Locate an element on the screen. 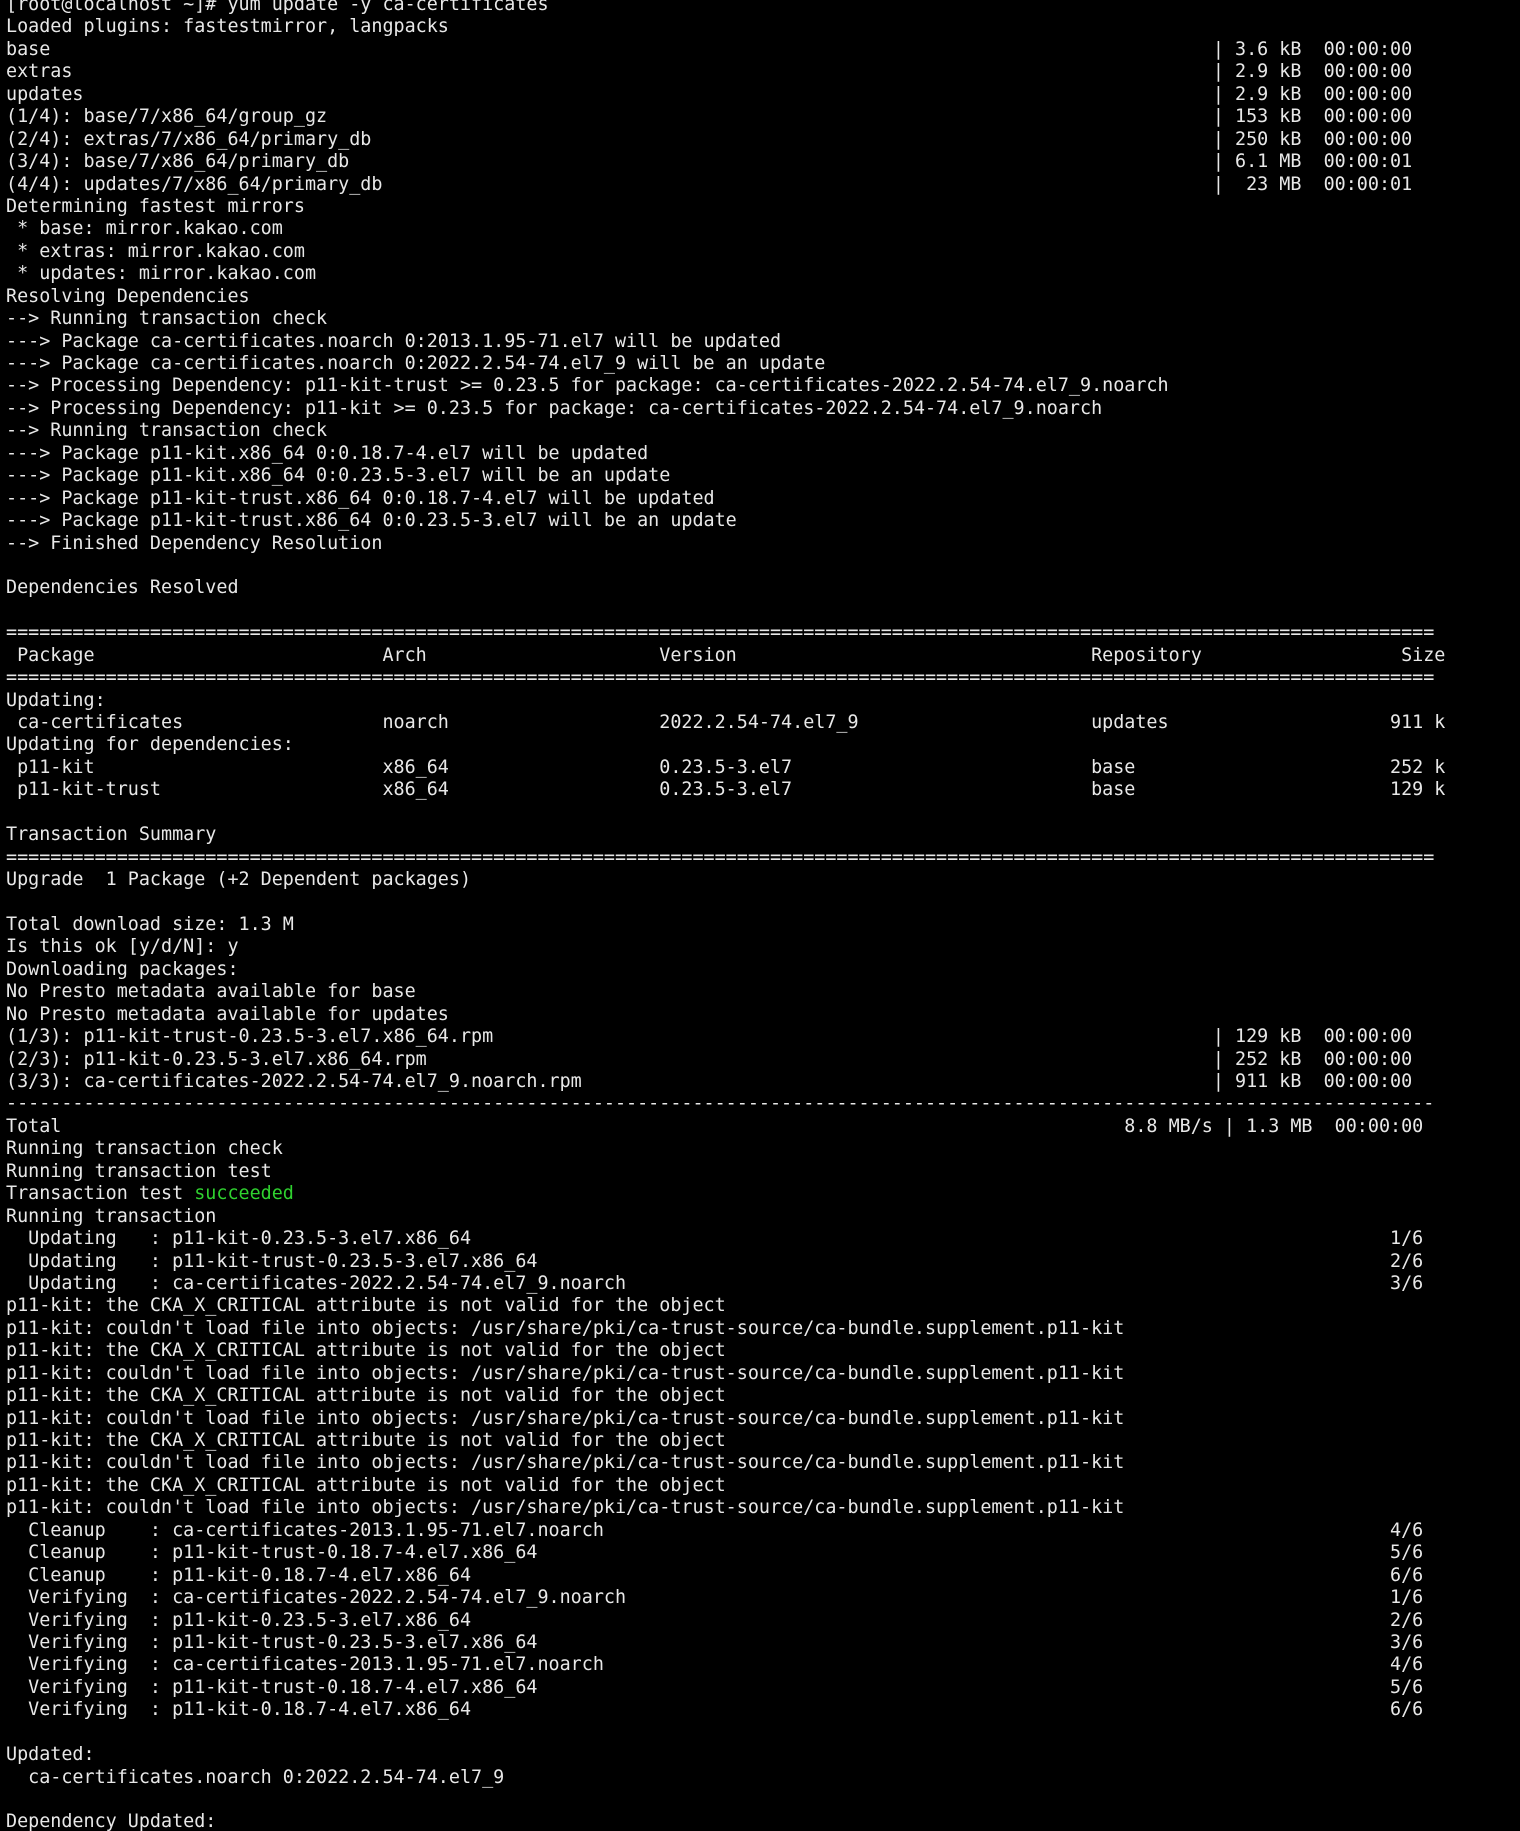 This screenshot has width=1520, height=1831. terminal-line-text: Downloading packages: is located at coordinates (122, 969).